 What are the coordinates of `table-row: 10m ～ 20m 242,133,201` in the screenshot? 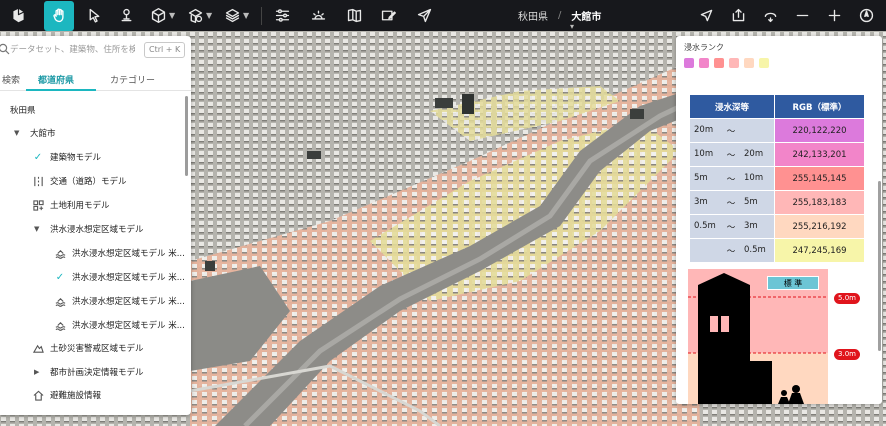 It's located at (777, 154).